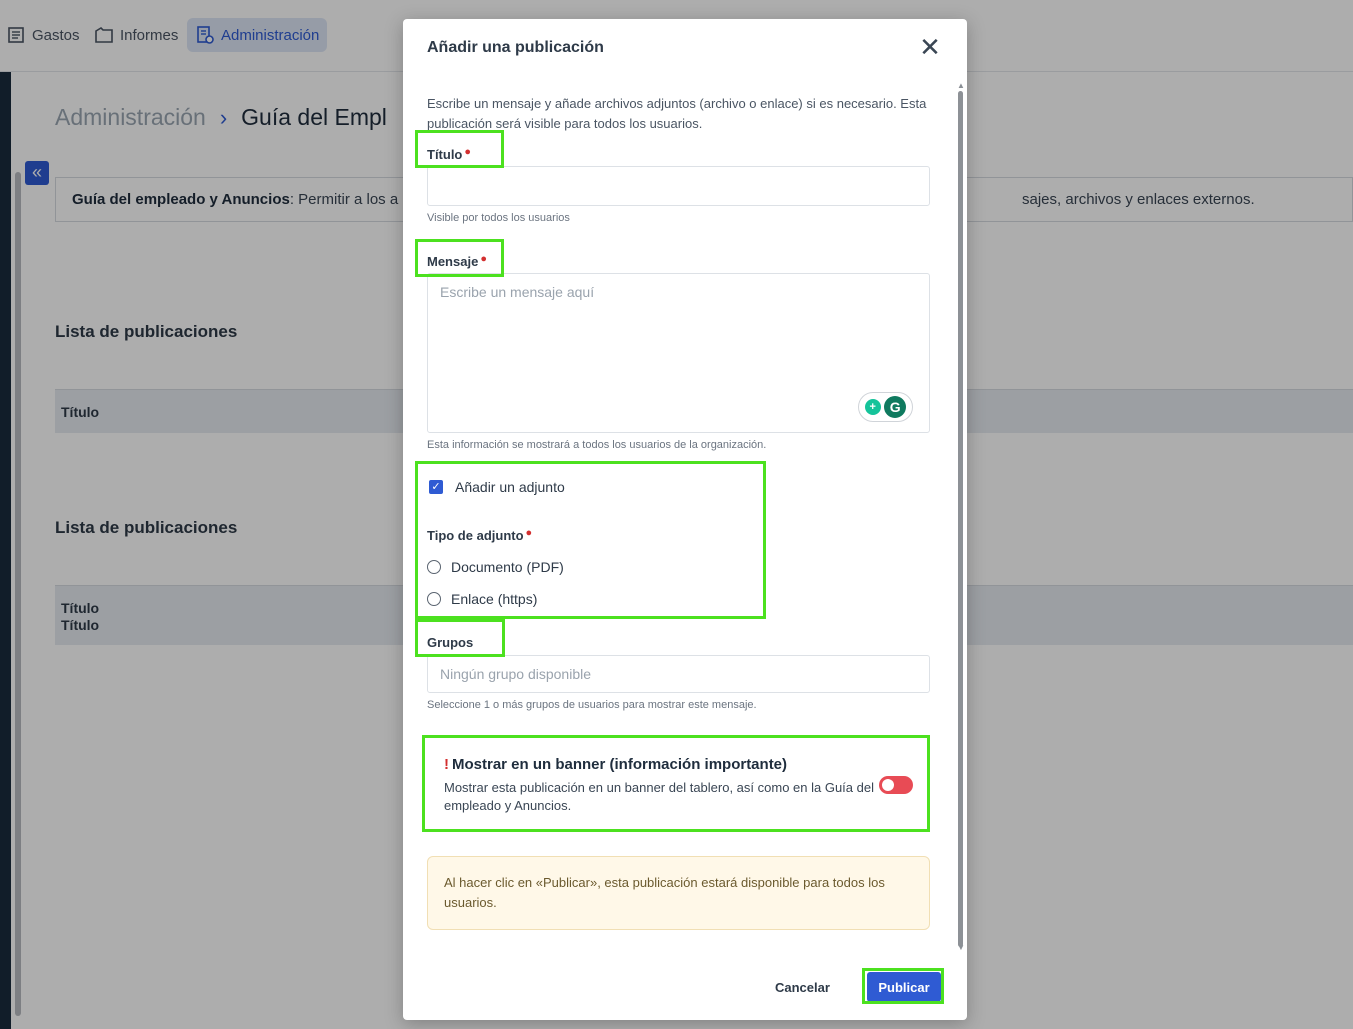 This screenshot has width=1353, height=1029. I want to click on title-label-text: Título, so click(445, 154).